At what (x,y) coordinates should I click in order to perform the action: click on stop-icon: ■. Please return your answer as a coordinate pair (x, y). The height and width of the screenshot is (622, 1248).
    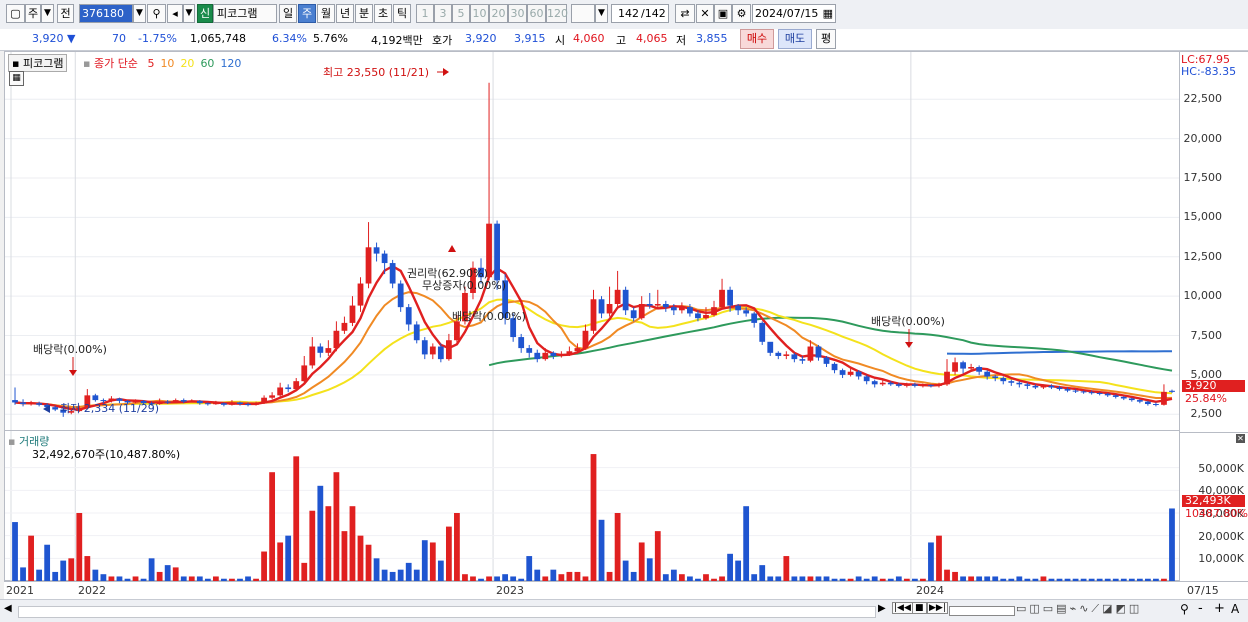
    Looking at the image, I should click on (919, 608).